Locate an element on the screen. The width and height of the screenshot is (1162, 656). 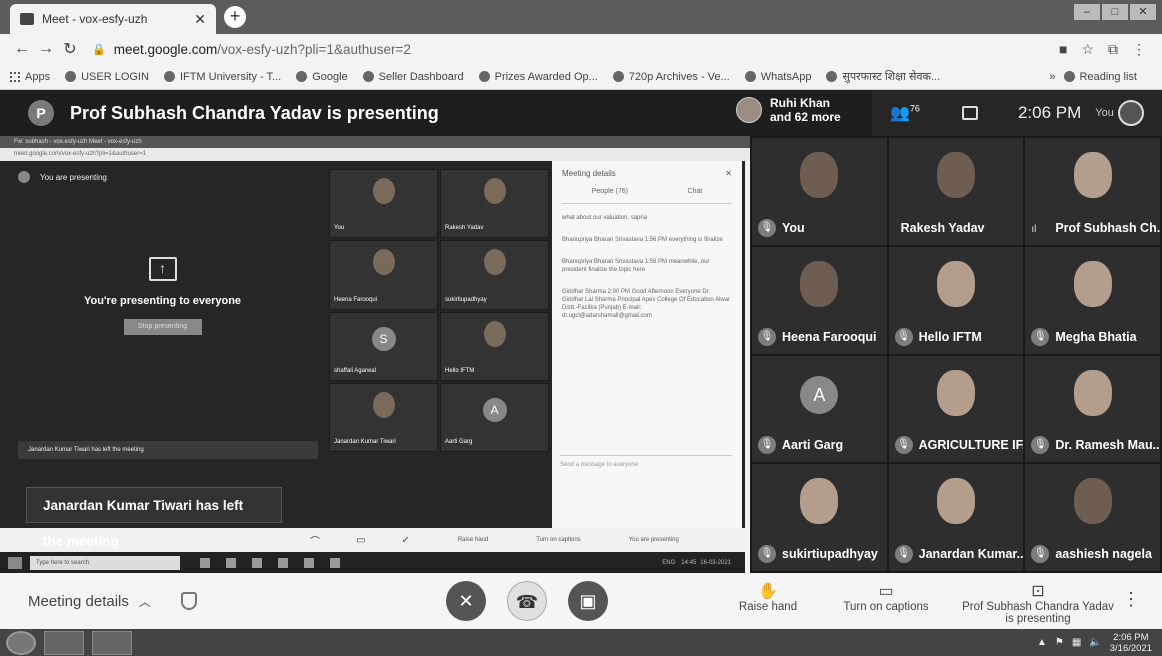
volume-icon: 🔈 is located at coordinates (1095, 642).